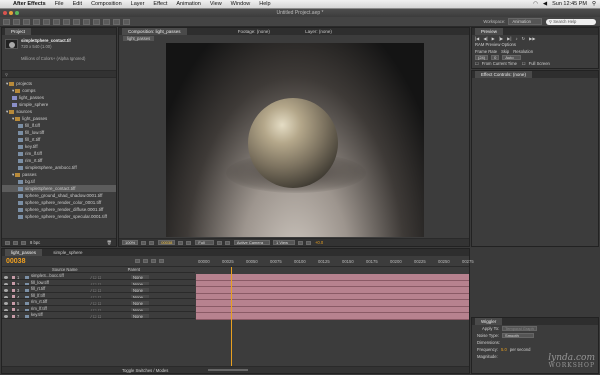 The image size is (600, 375). What do you see at coordinates (67, 252) in the screenshot?
I see `tab-timeline-simple-sphere: simple_sphere` at bounding box center [67, 252].